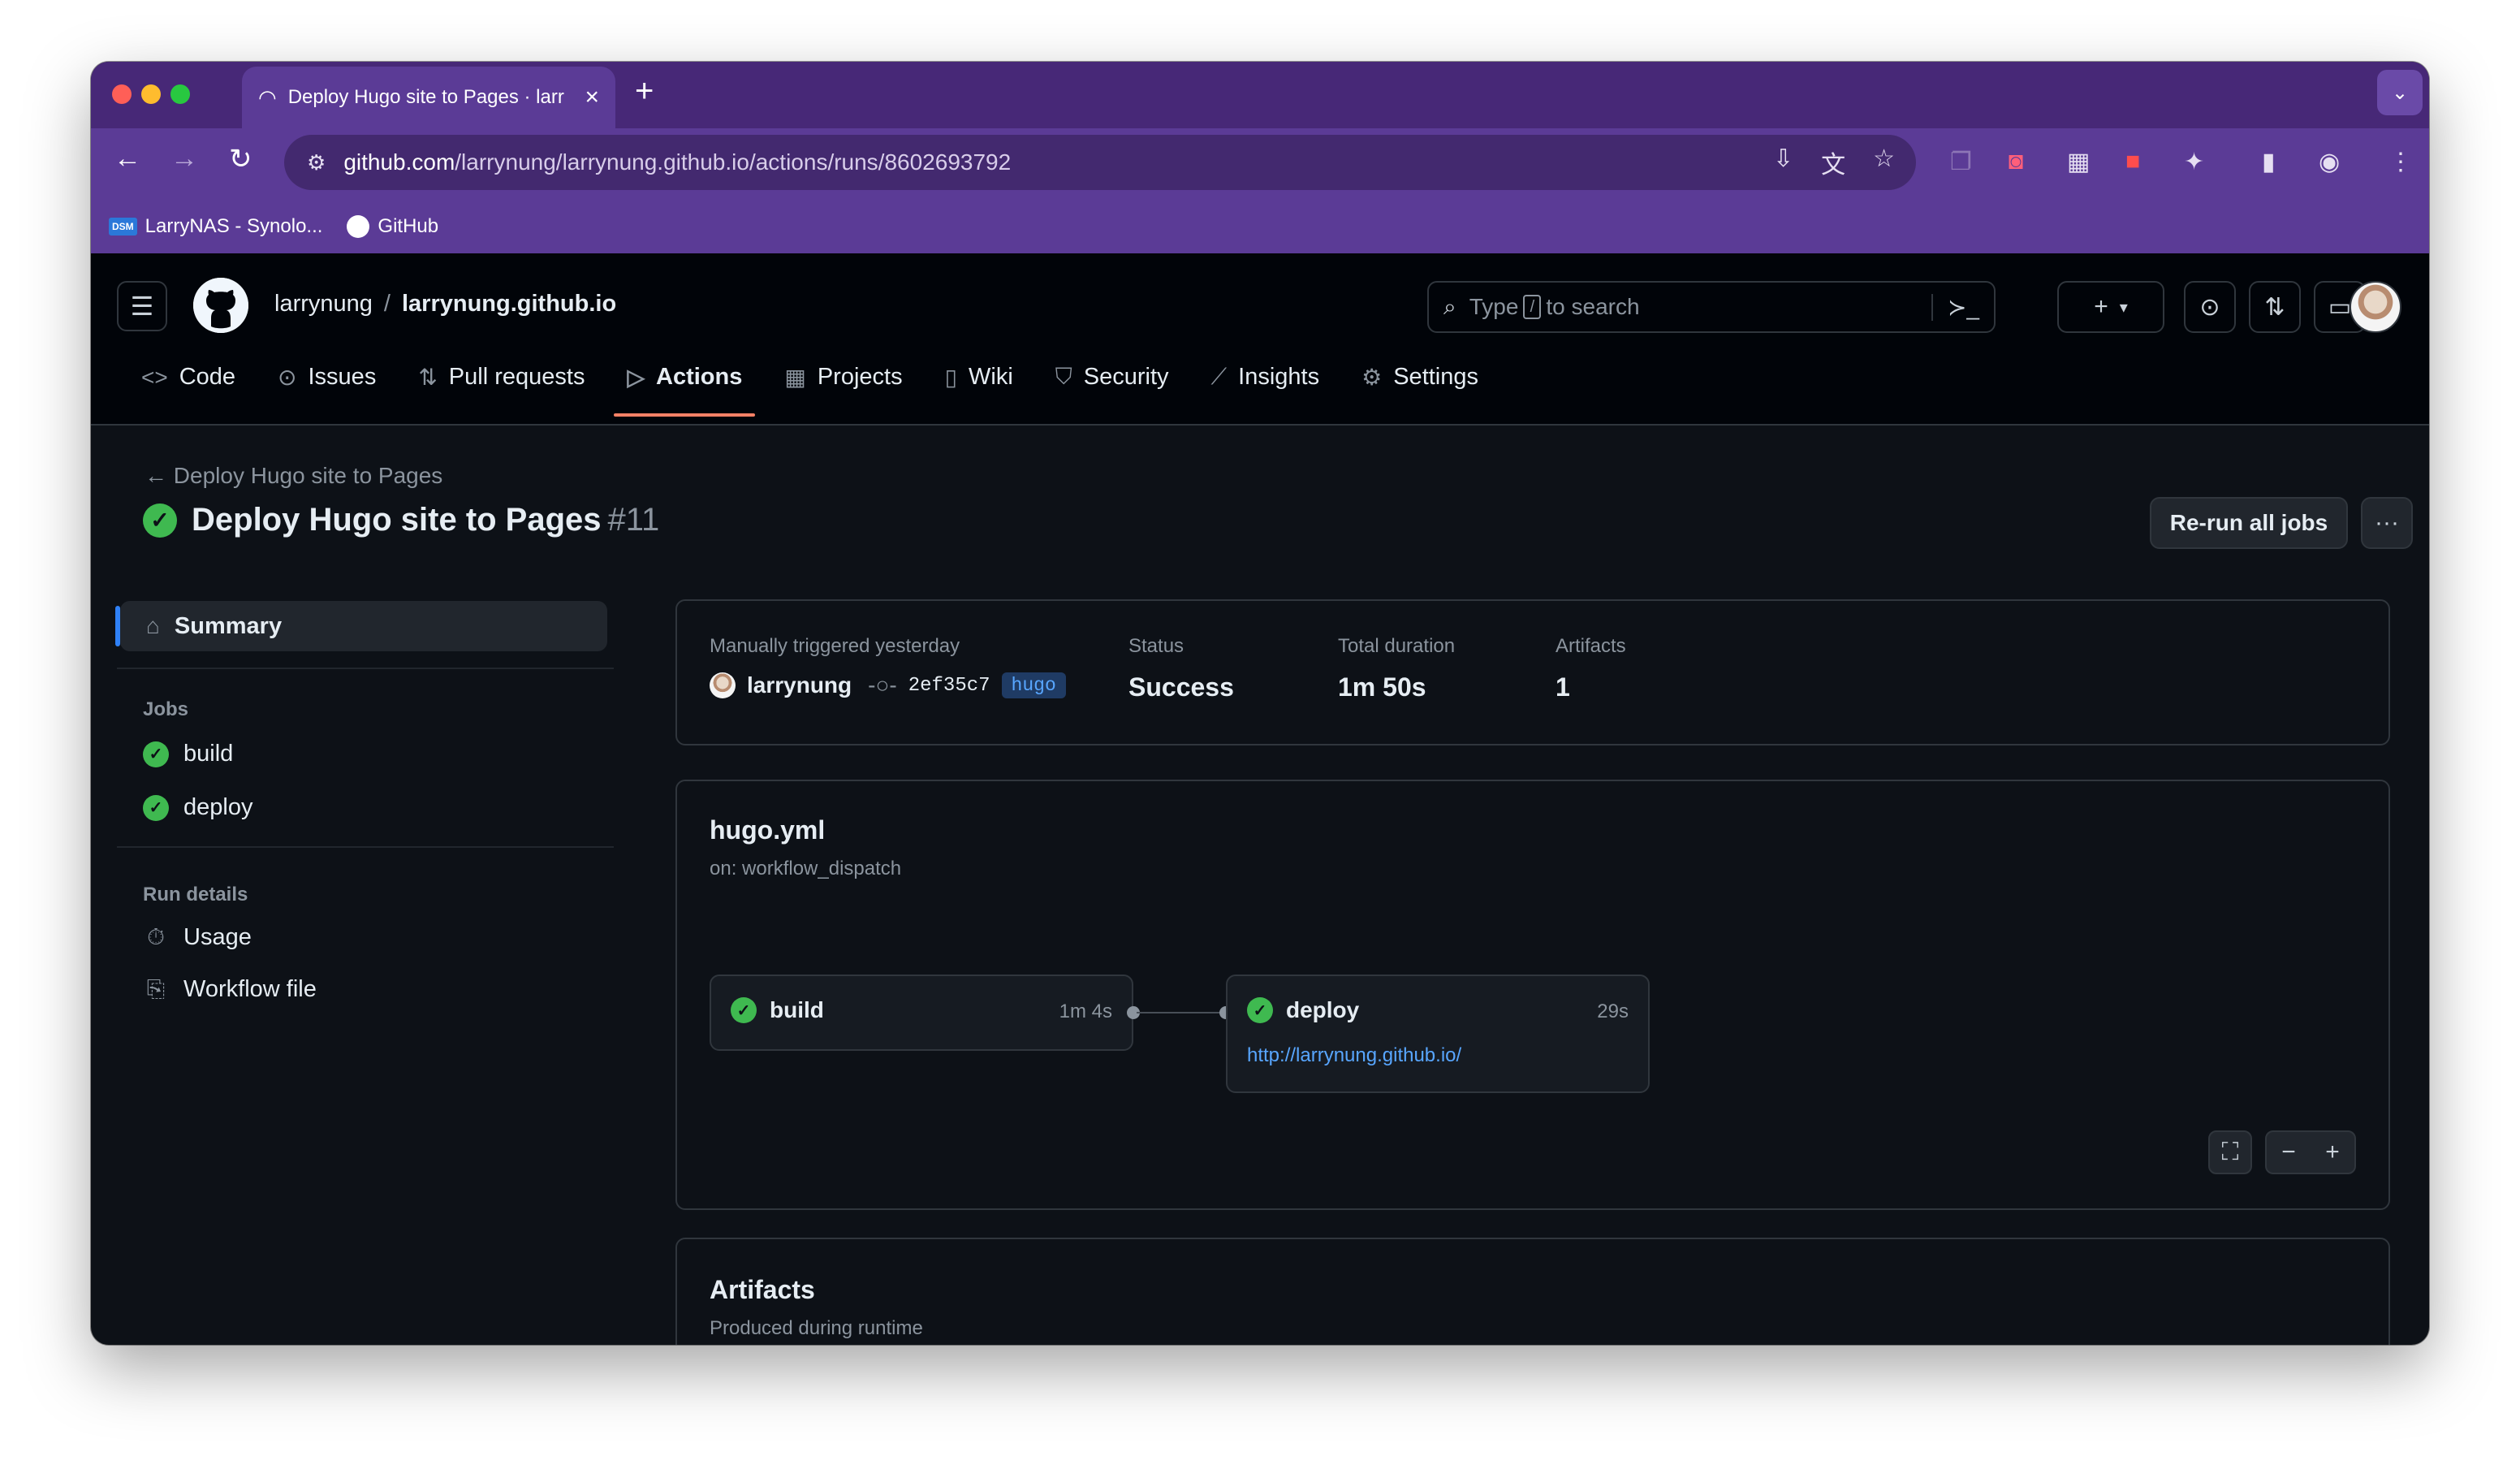  Describe the element at coordinates (1833, 162) in the screenshot. I see `translate-icon: 文` at that location.